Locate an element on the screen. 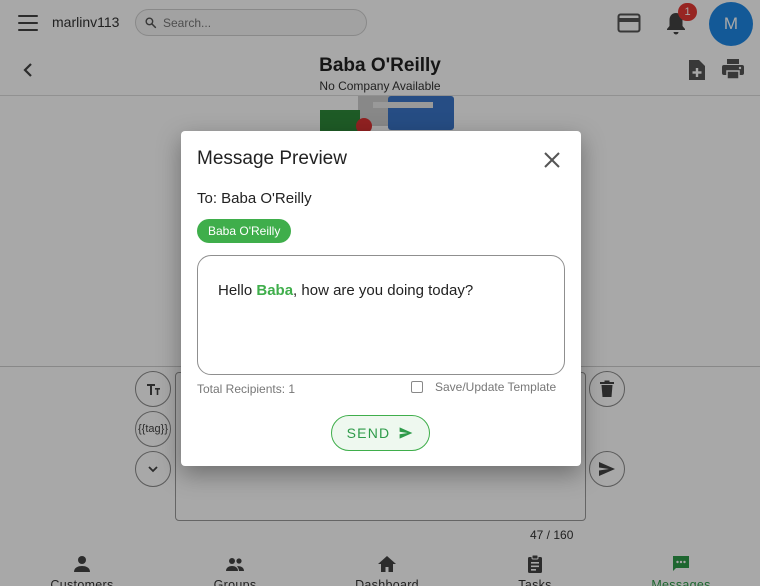 The image size is (760, 586). send-button: SEND is located at coordinates (380, 433).